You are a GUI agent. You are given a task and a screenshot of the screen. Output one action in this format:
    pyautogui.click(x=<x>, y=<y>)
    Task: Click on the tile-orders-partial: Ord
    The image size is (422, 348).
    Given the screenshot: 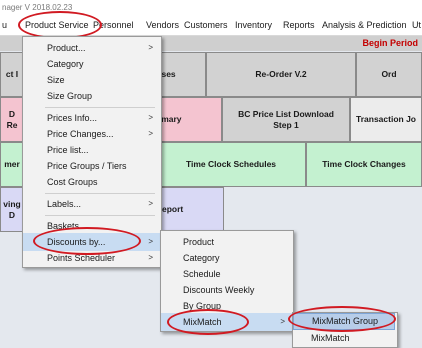 What is the action you would take?
    pyautogui.click(x=389, y=74)
    